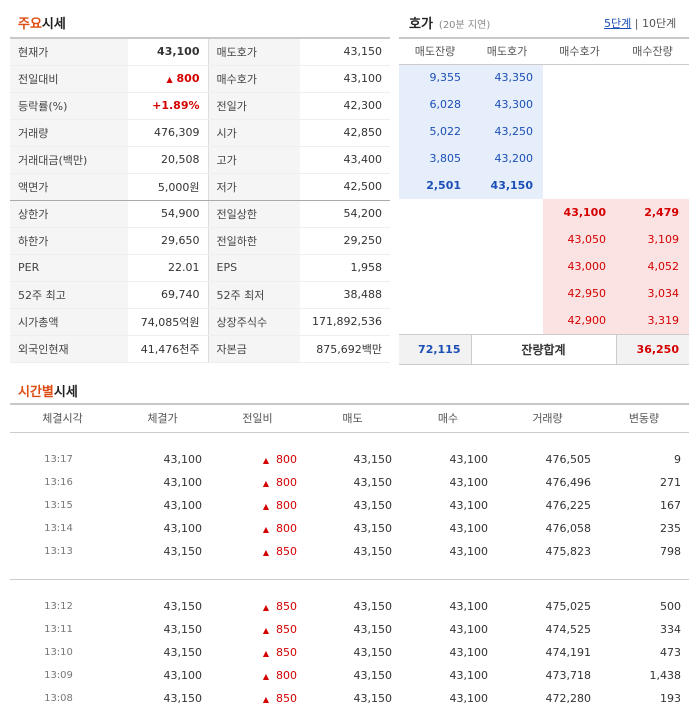 This screenshot has height=710, width=691. I want to click on quote-value: 43,150, so click(345, 52).